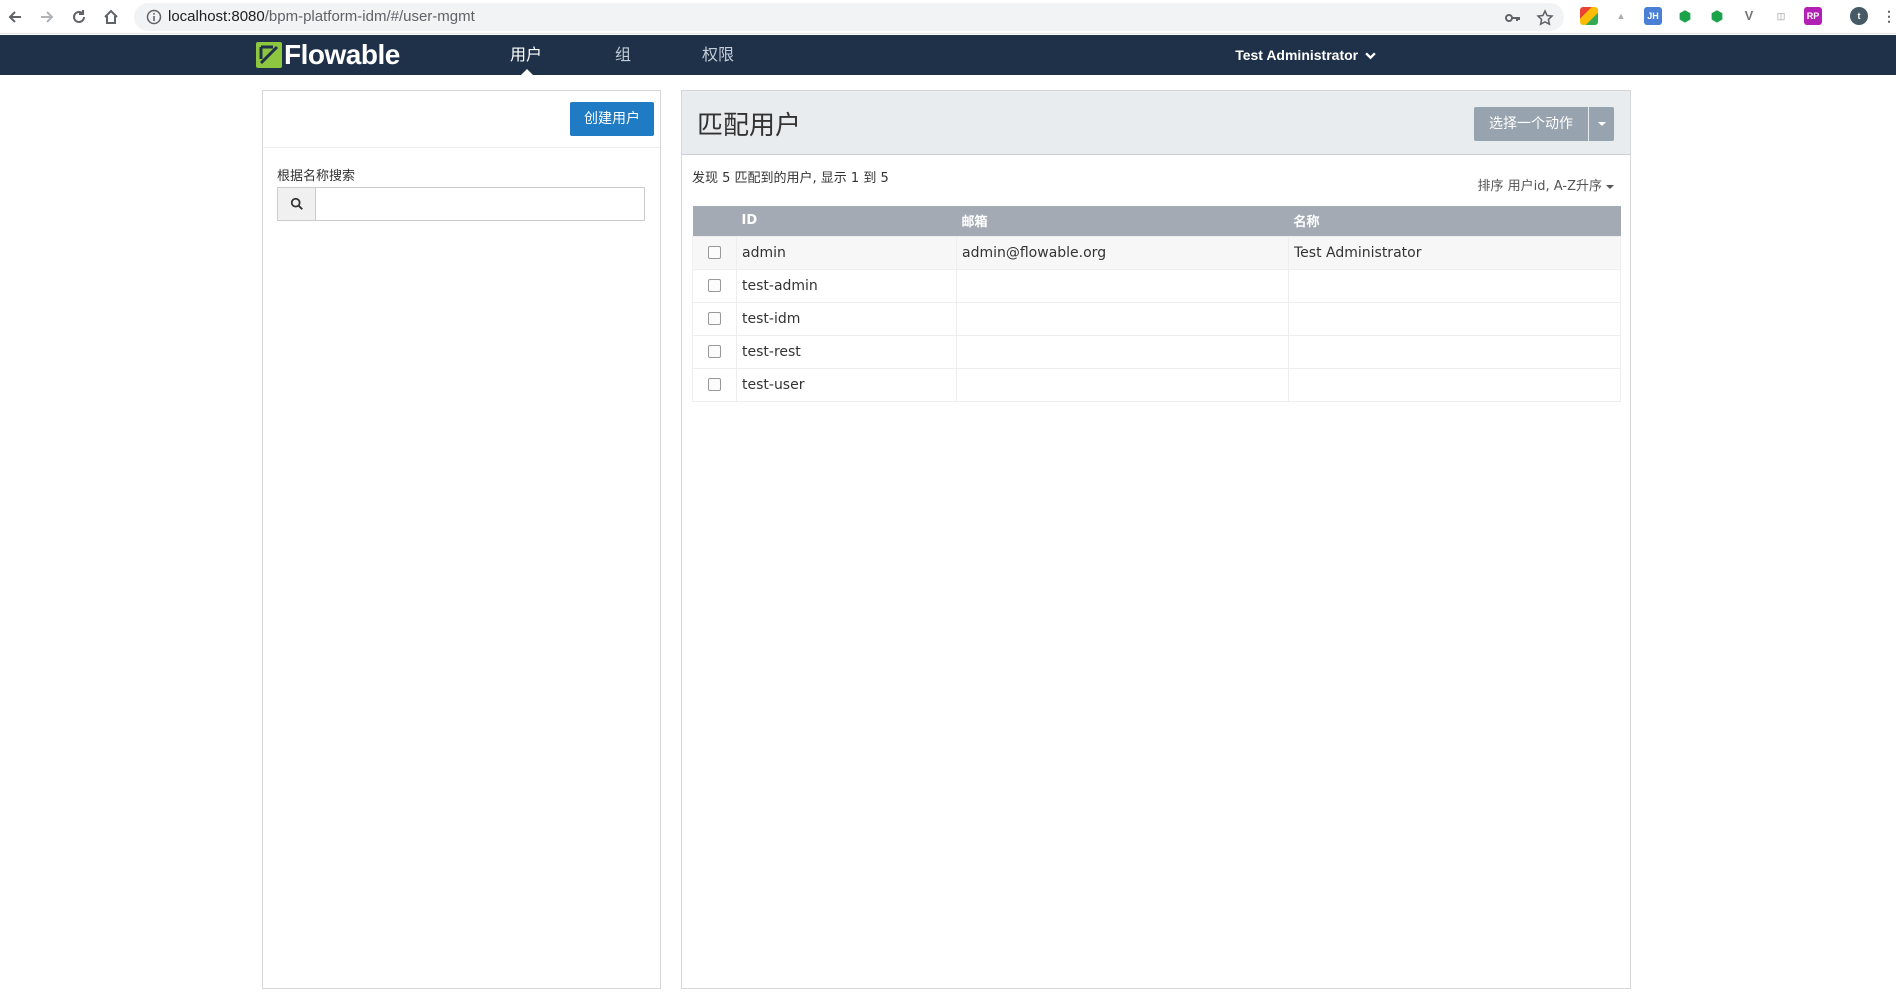 This screenshot has height=996, width=1896. I want to click on forward-icon, so click(47, 17).